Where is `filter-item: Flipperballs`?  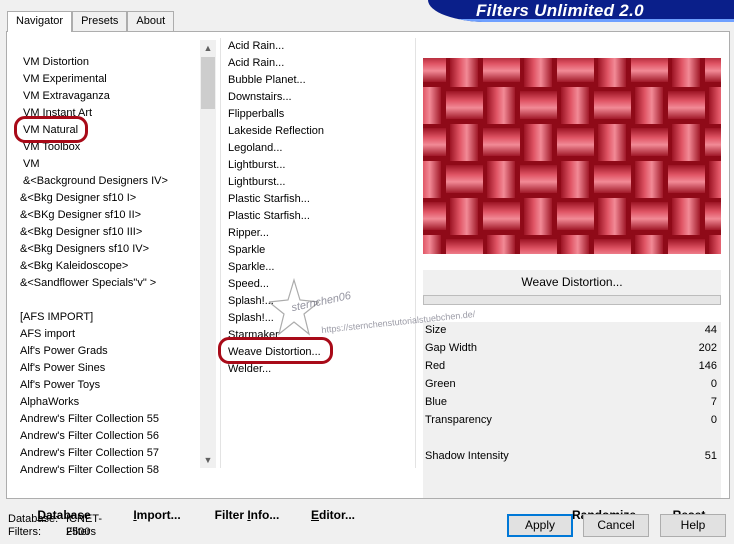 filter-item: Flipperballs is located at coordinates (323, 114).